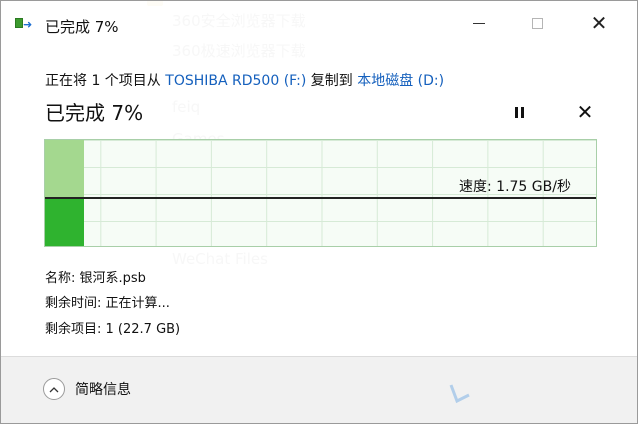 This screenshot has height=424, width=638. I want to click on watermark-icon, so click(459, 394).